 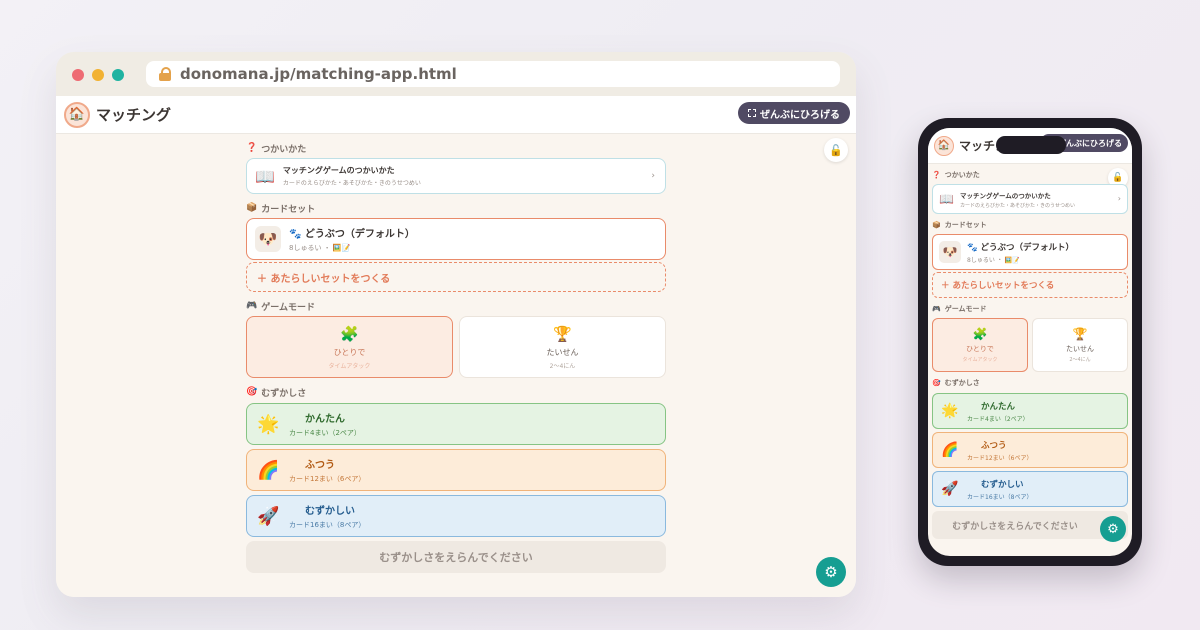 What do you see at coordinates (78, 75) in the screenshot?
I see `close-window-dot` at bounding box center [78, 75].